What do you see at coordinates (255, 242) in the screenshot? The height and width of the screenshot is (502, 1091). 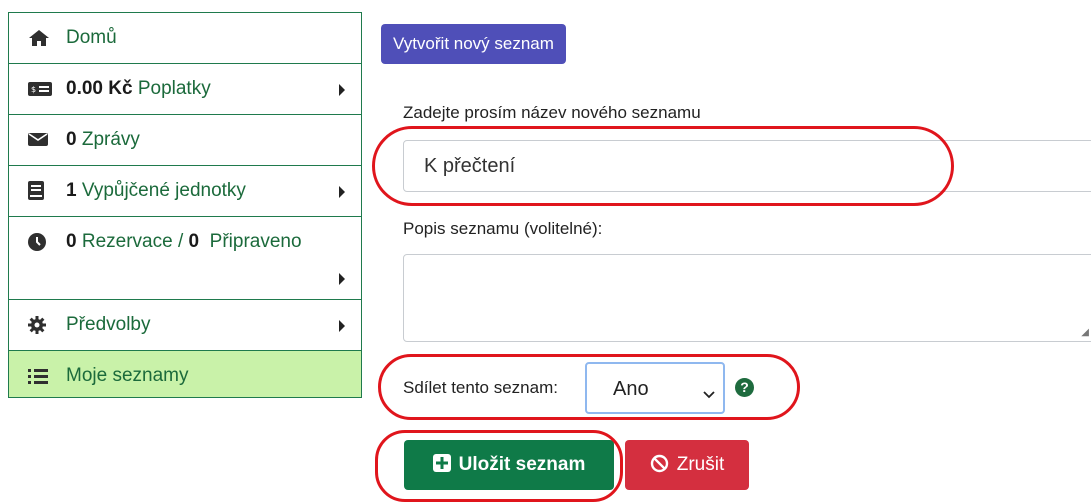 I see `sidebar-item-label: Připraveno` at bounding box center [255, 242].